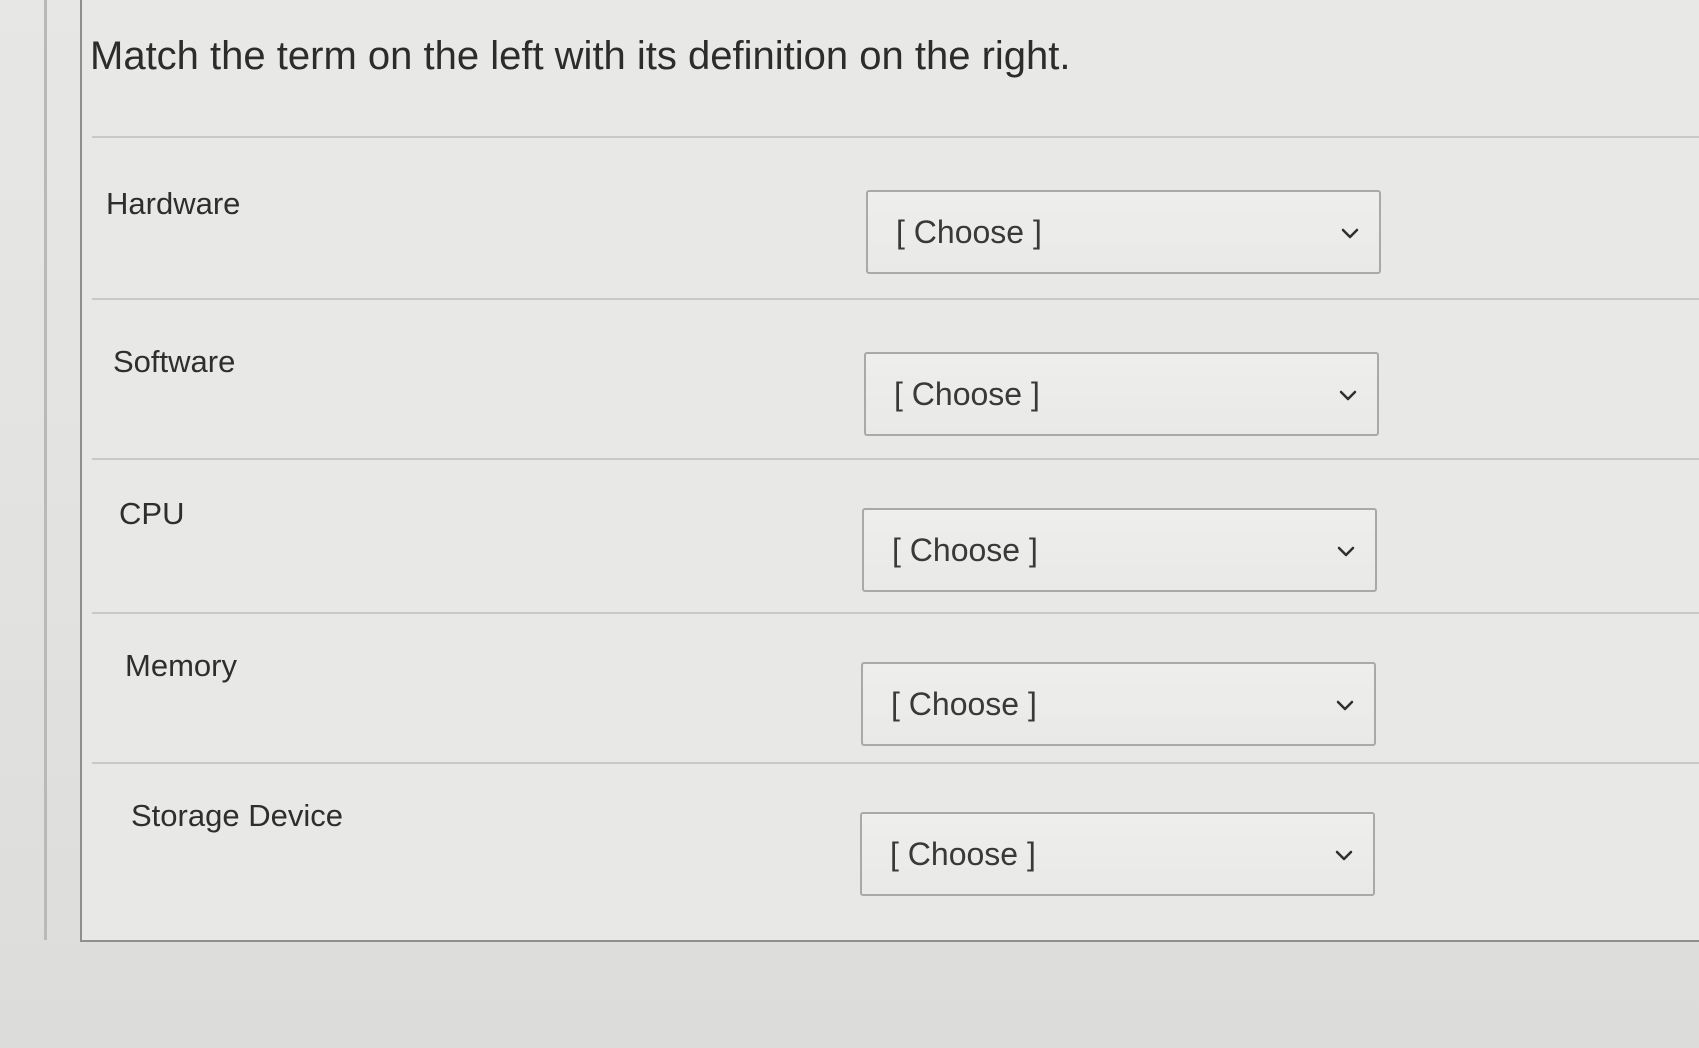  I want to click on left-border, so click(45, 470).